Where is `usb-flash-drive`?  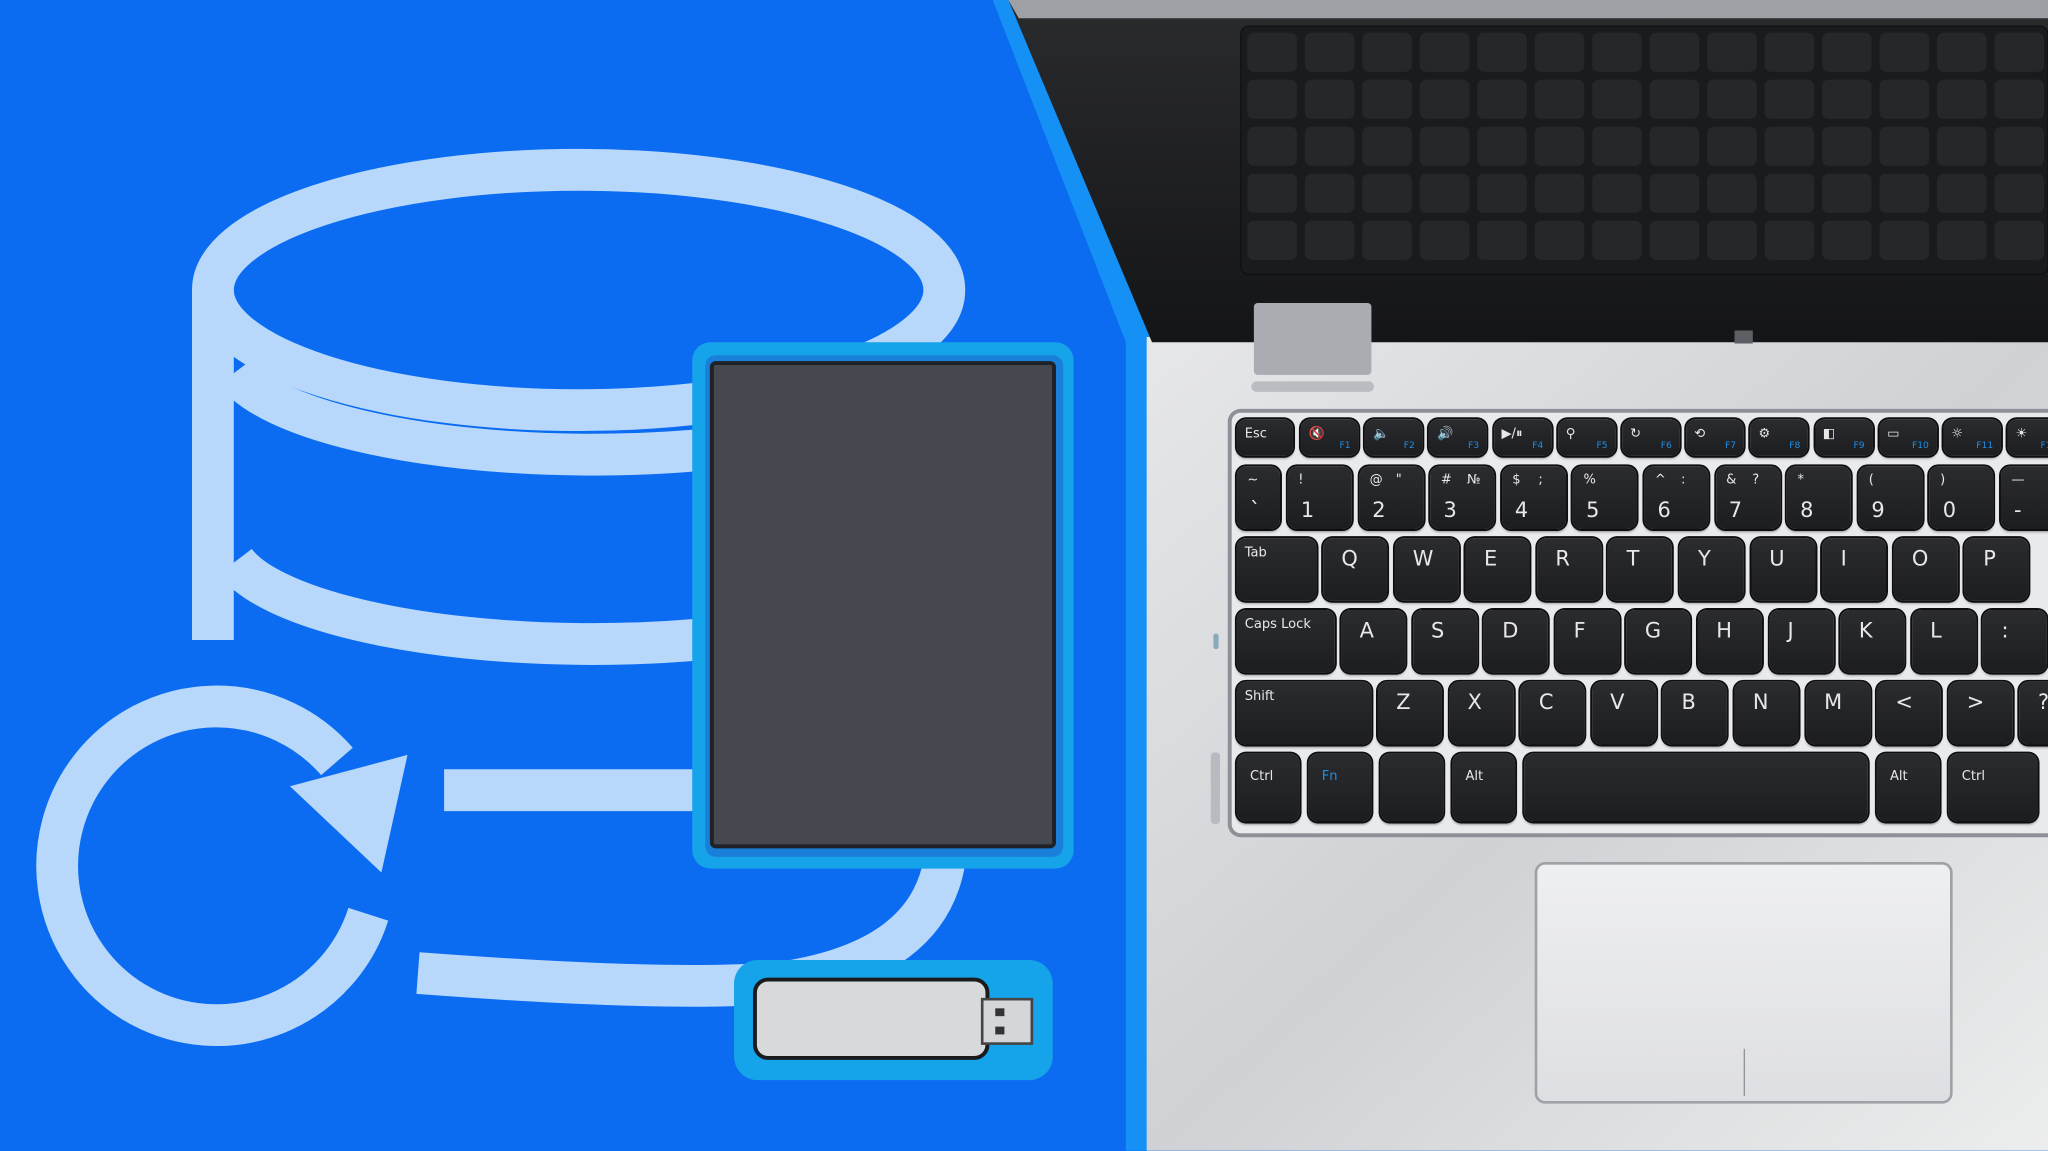 usb-flash-drive is located at coordinates (871, 1018).